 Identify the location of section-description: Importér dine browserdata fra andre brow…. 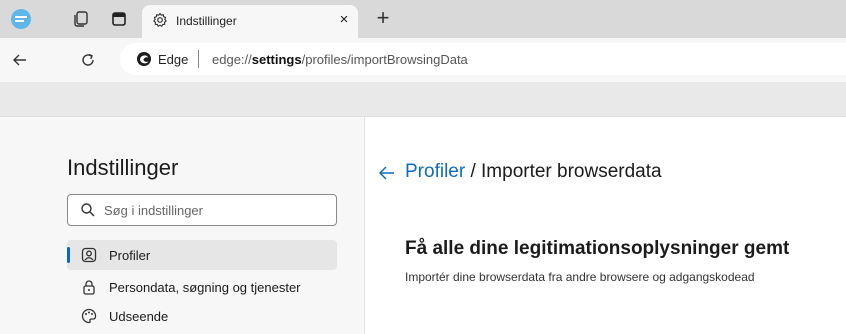
(580, 277).